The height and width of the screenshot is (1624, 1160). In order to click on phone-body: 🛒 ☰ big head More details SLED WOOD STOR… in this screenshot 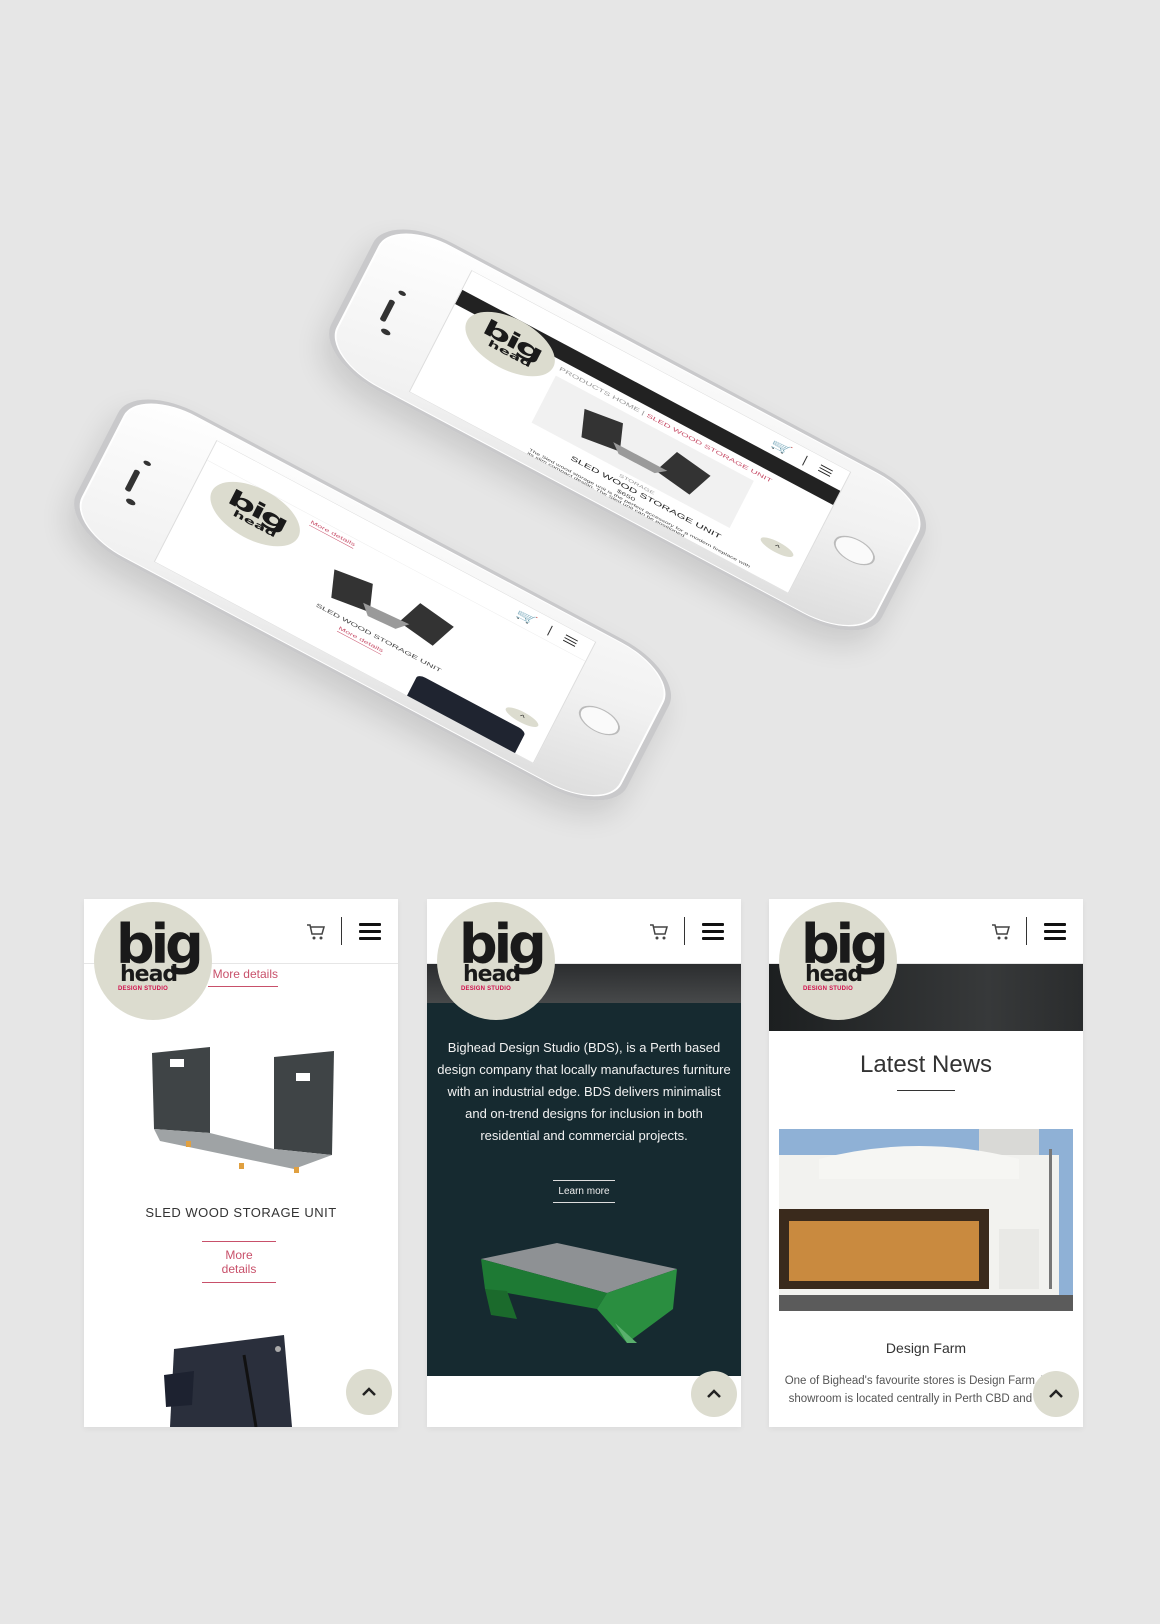, I will do `click(372, 600)`.